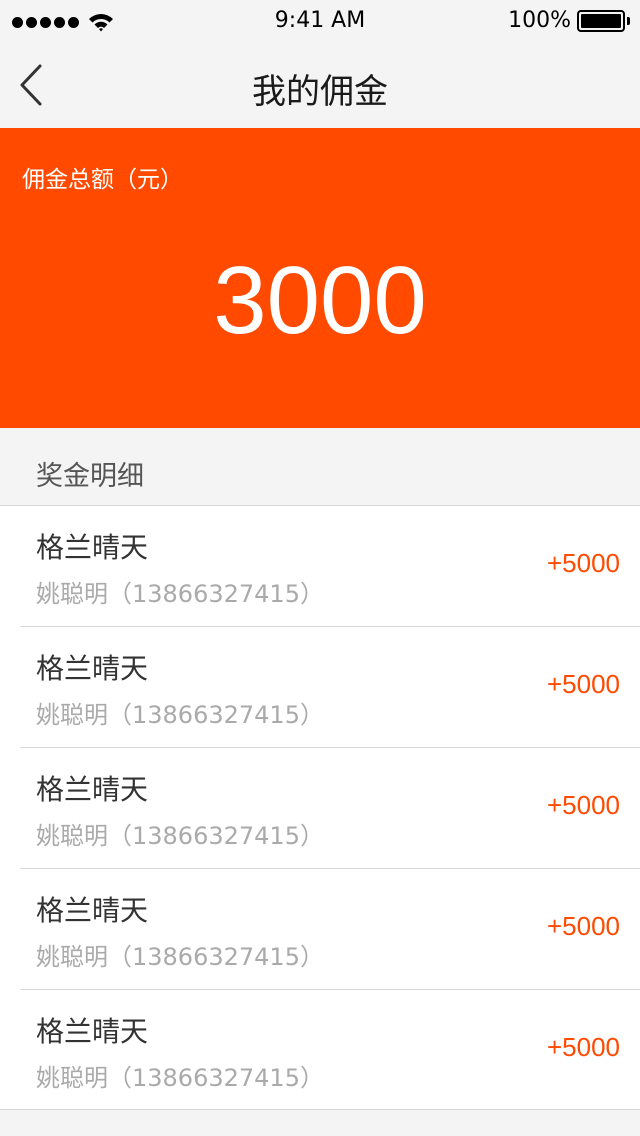 The width and height of the screenshot is (640, 1136). What do you see at coordinates (320, 300) in the screenshot?
I see `total-commission-amount: 3000` at bounding box center [320, 300].